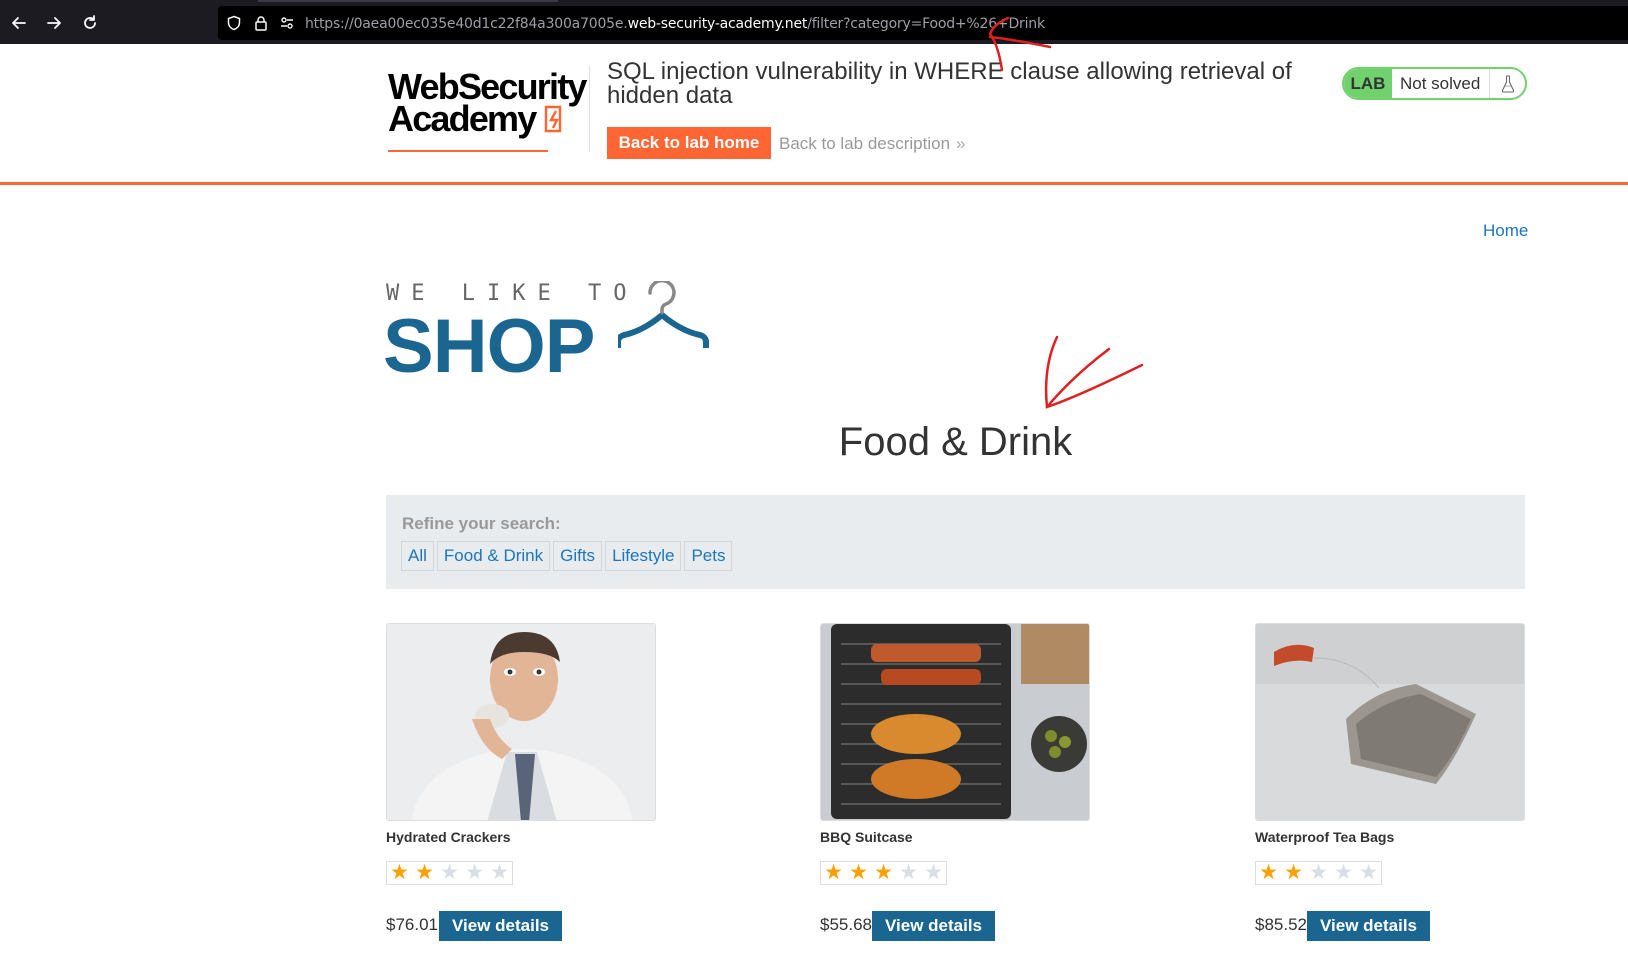 The height and width of the screenshot is (965, 1628). I want to click on double-chevron-right-icon: », so click(961, 143).